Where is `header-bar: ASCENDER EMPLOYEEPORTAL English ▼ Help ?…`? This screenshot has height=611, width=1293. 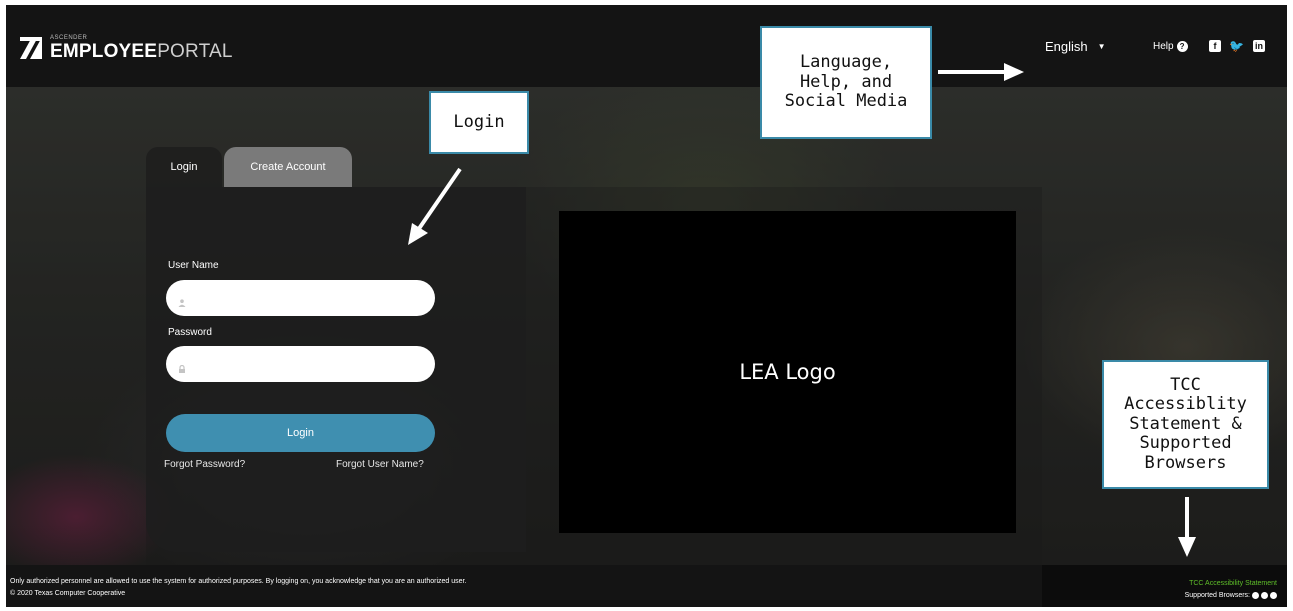
header-bar: ASCENDER EMPLOYEEPORTAL English ▼ Help ?… is located at coordinates (646, 46).